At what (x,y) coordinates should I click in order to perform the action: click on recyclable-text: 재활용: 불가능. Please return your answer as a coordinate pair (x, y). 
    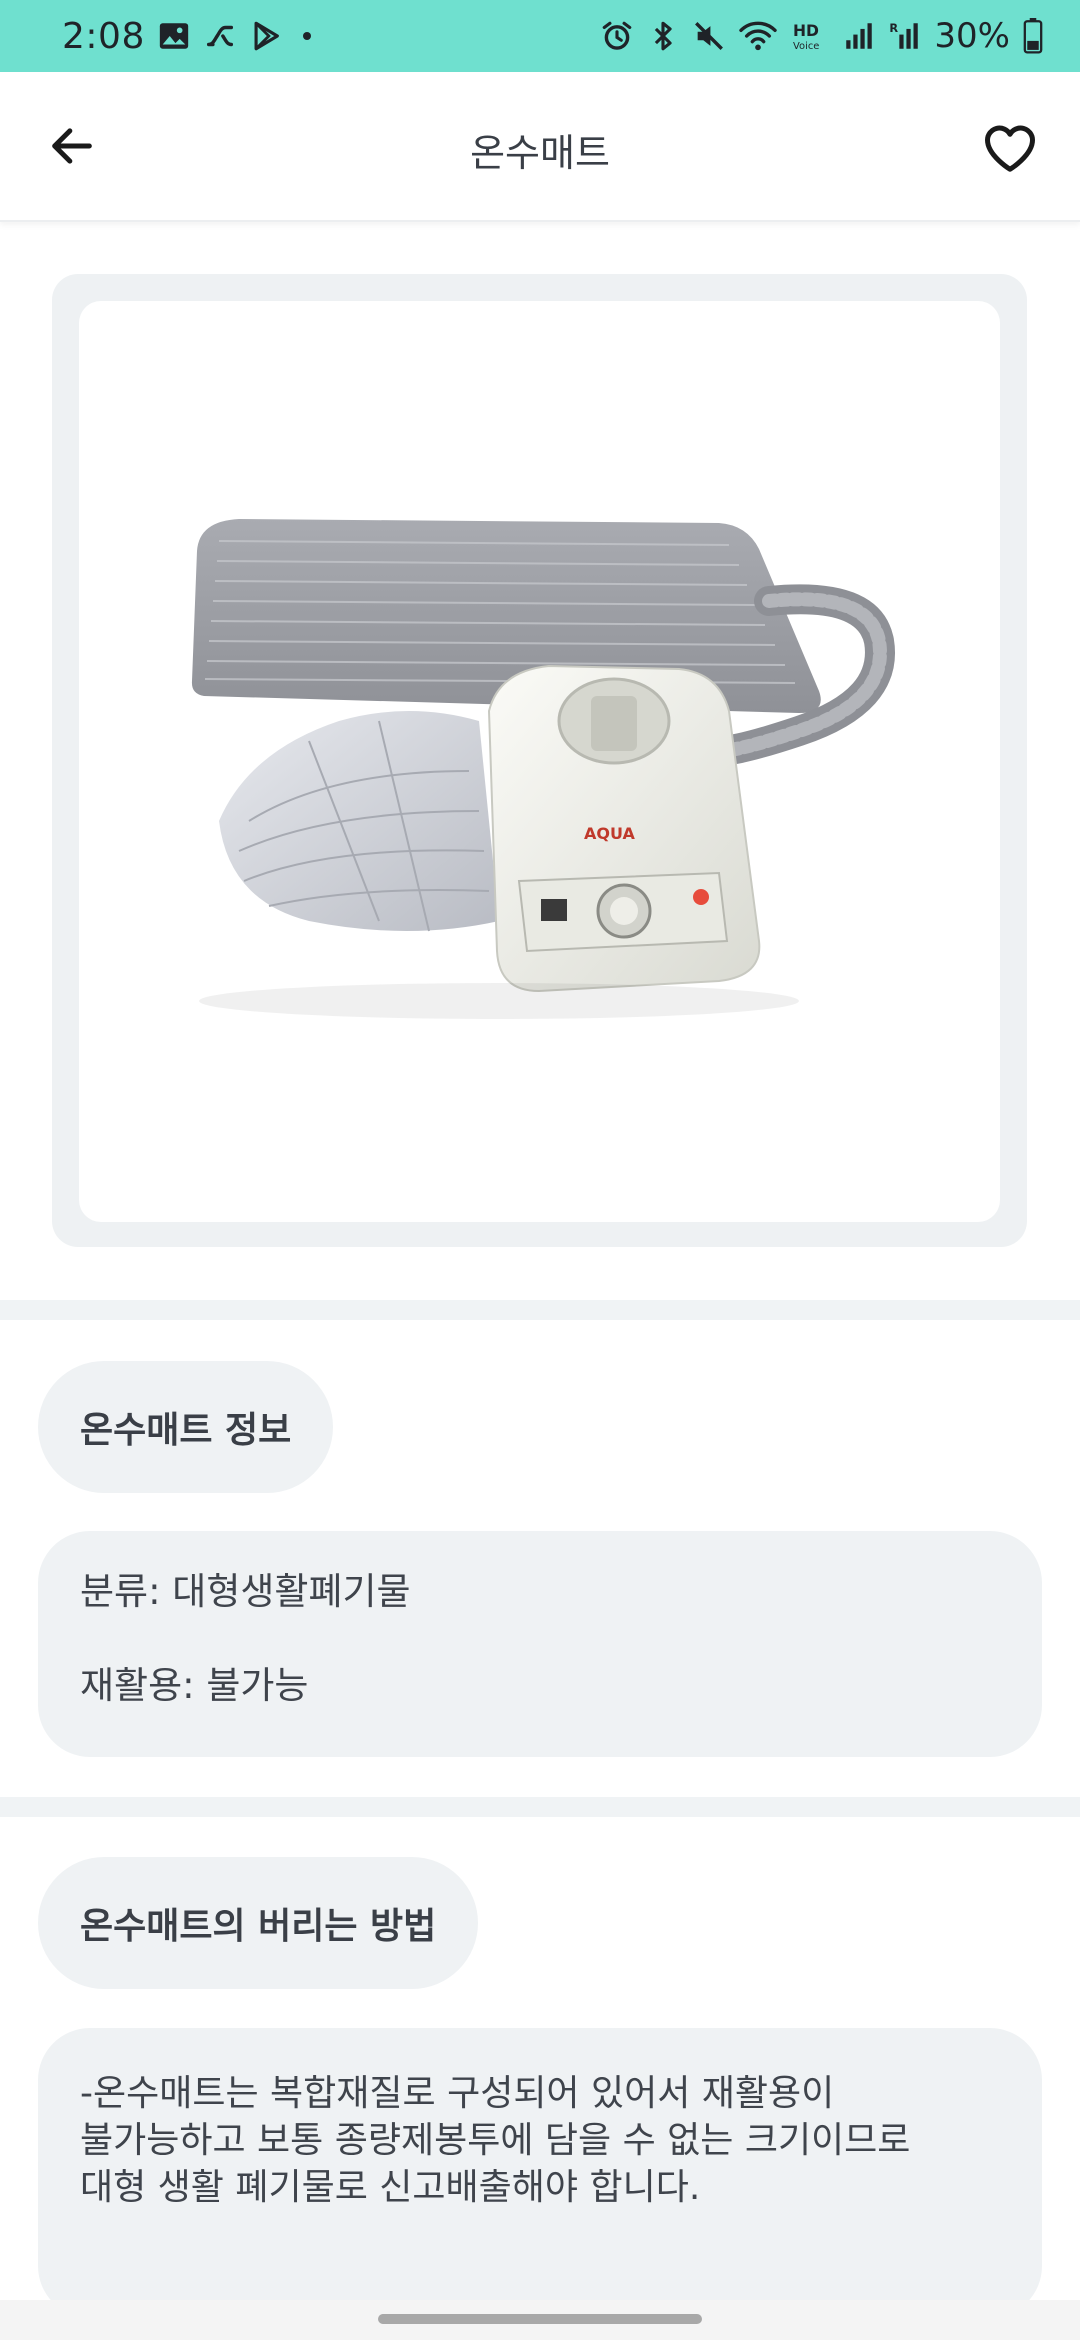
    Looking at the image, I should click on (194, 1685).